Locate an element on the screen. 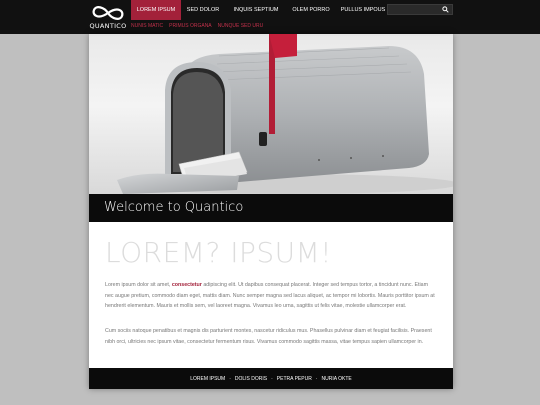  logo: QUANTICO is located at coordinates (108, 17).